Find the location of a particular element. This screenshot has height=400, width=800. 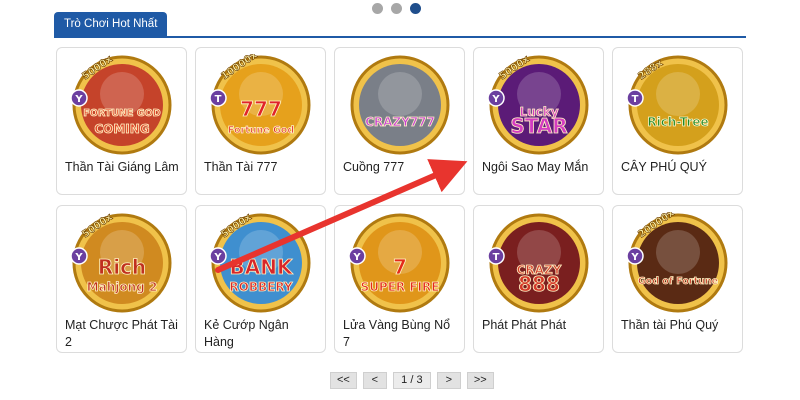

game-title: Thần tài Phú Quý is located at coordinates (678, 325).